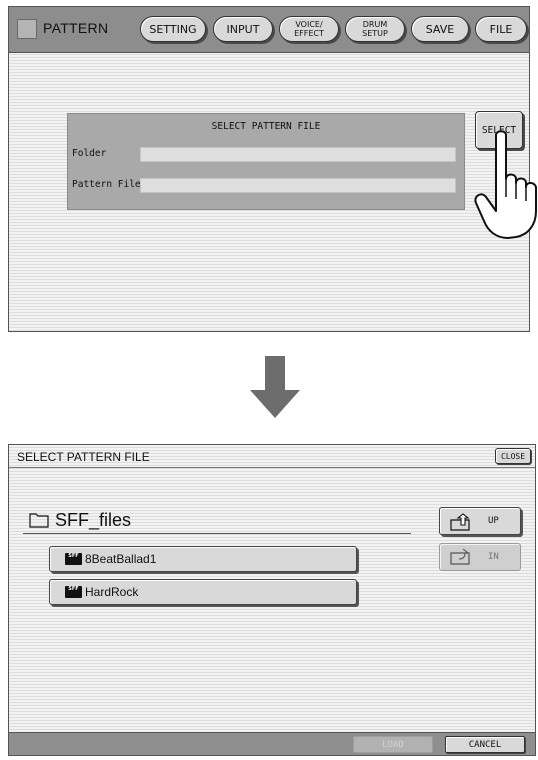 The height and width of the screenshot is (760, 538). Describe the element at coordinates (121, 559) in the screenshot. I see `file-name: 8BeatBallad1` at that location.